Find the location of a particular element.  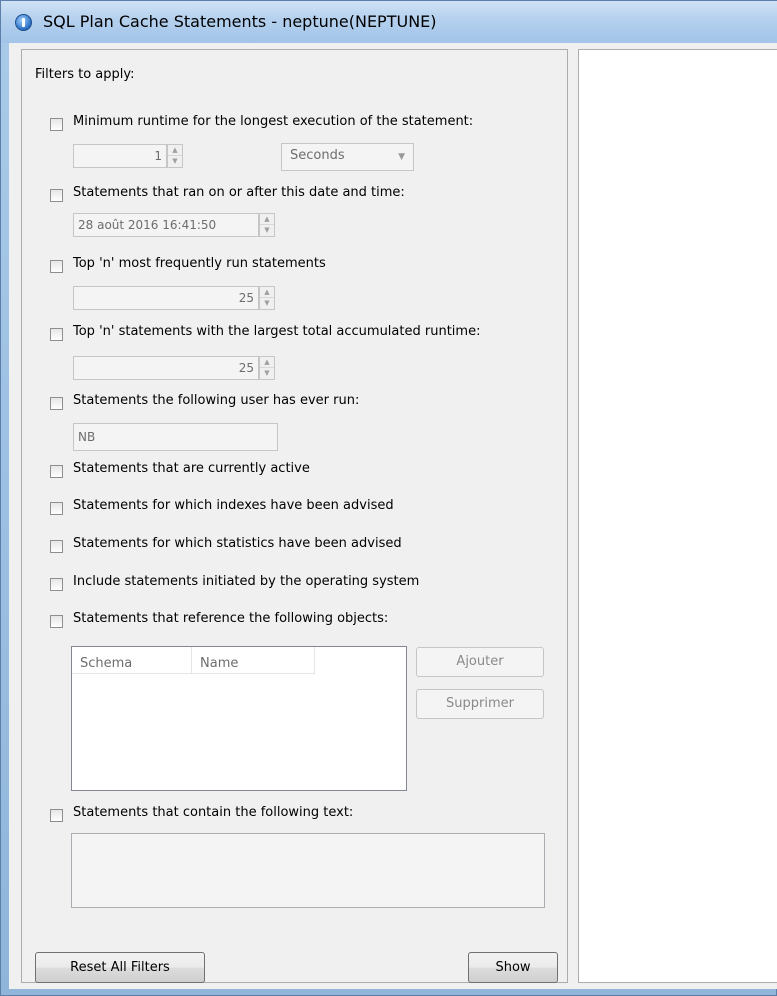

top-frequent-stepper: ▲ ▼ is located at coordinates (267, 298).